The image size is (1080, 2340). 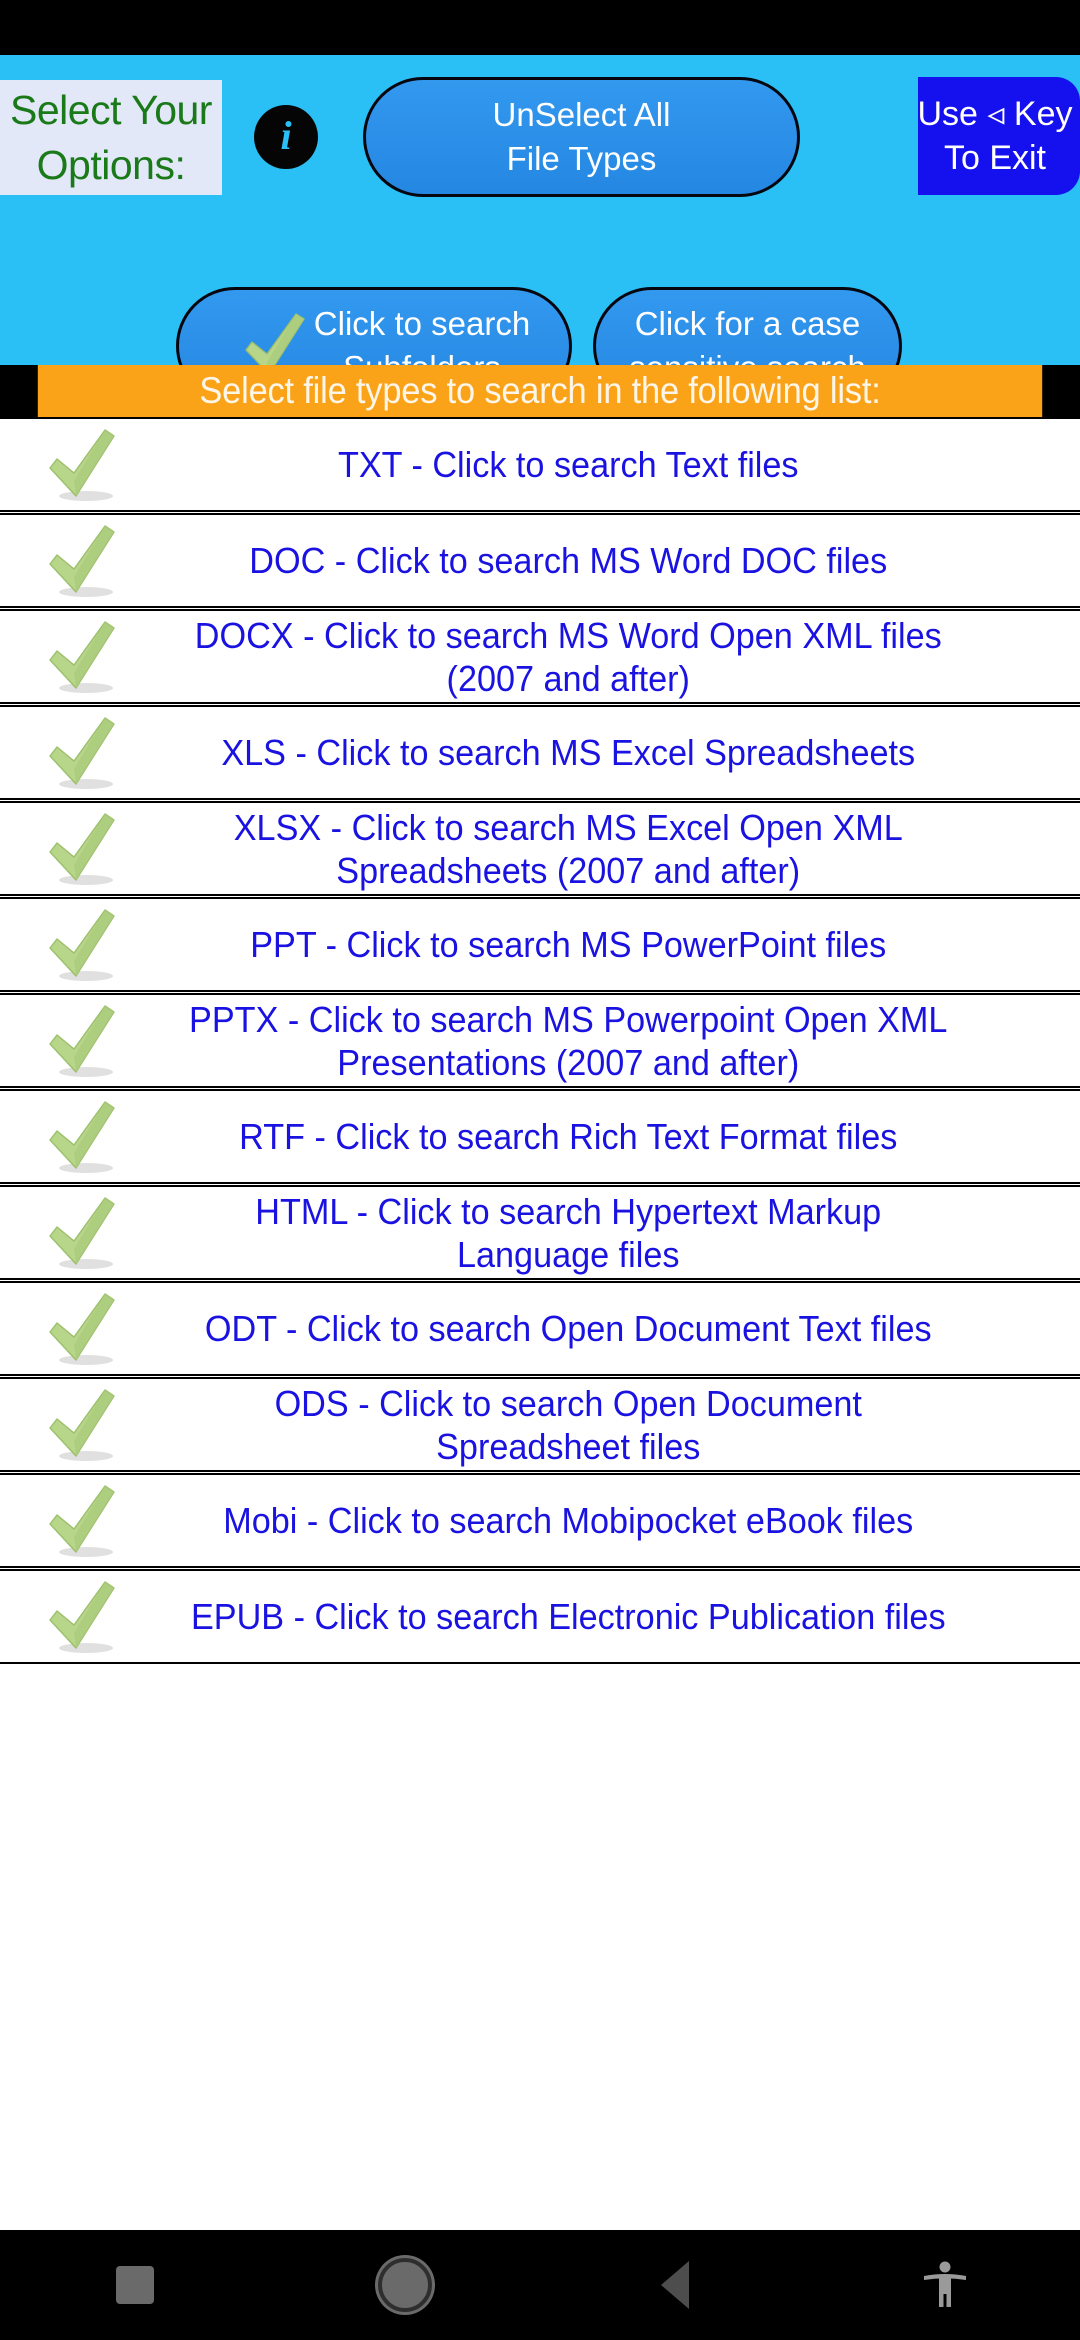 What do you see at coordinates (747, 323) in the screenshot?
I see `case-sensitive-label-line1: Click for a case` at bounding box center [747, 323].